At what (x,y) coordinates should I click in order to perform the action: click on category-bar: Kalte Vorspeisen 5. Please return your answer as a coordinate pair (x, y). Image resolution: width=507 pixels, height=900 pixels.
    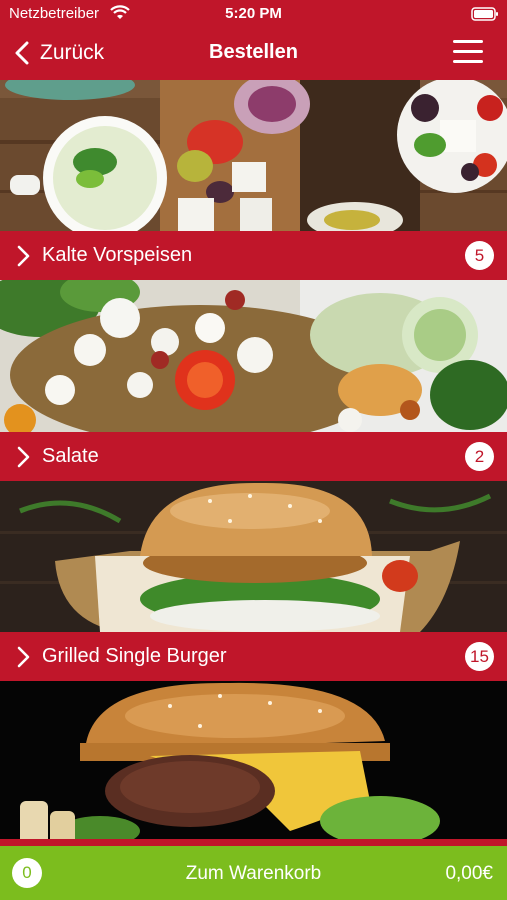
    Looking at the image, I should click on (253, 255).